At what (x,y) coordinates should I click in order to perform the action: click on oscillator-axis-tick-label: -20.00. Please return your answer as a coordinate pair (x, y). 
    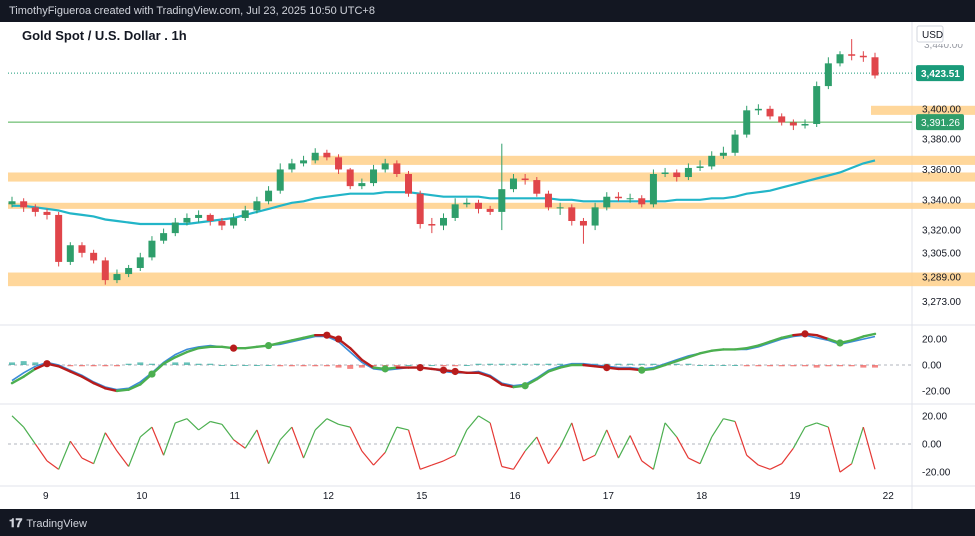
    Looking at the image, I should click on (936, 473).